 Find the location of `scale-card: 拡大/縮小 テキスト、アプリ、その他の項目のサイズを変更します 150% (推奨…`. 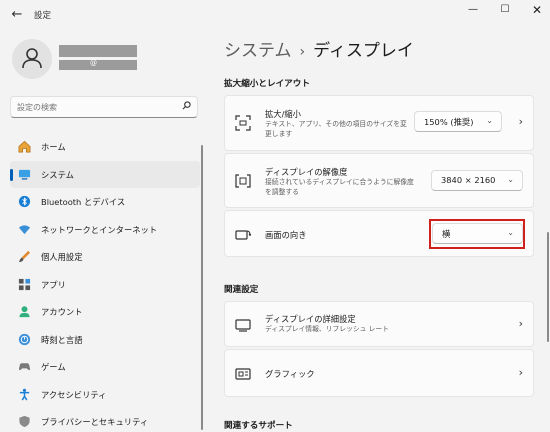

scale-card: 拡大/縮小 テキスト、アプリ、その他の項目のサイズを変更します 150% (推奨… is located at coordinates (379, 123).